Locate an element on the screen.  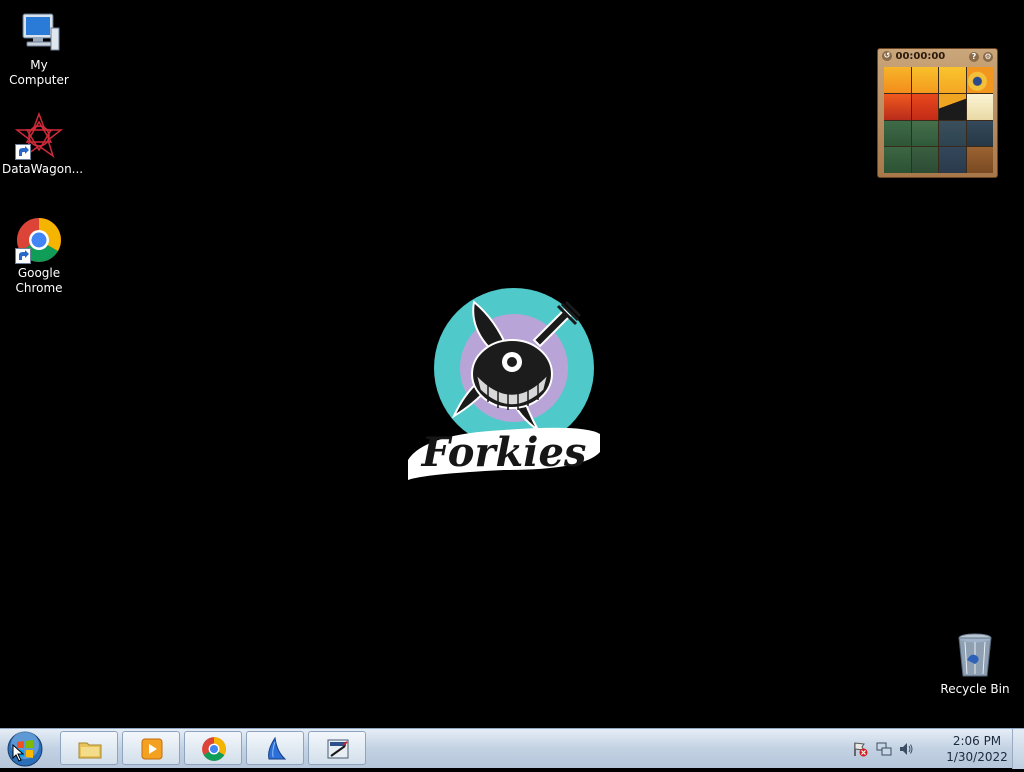
mouse-cursor-icon is located at coordinates (18, 753).